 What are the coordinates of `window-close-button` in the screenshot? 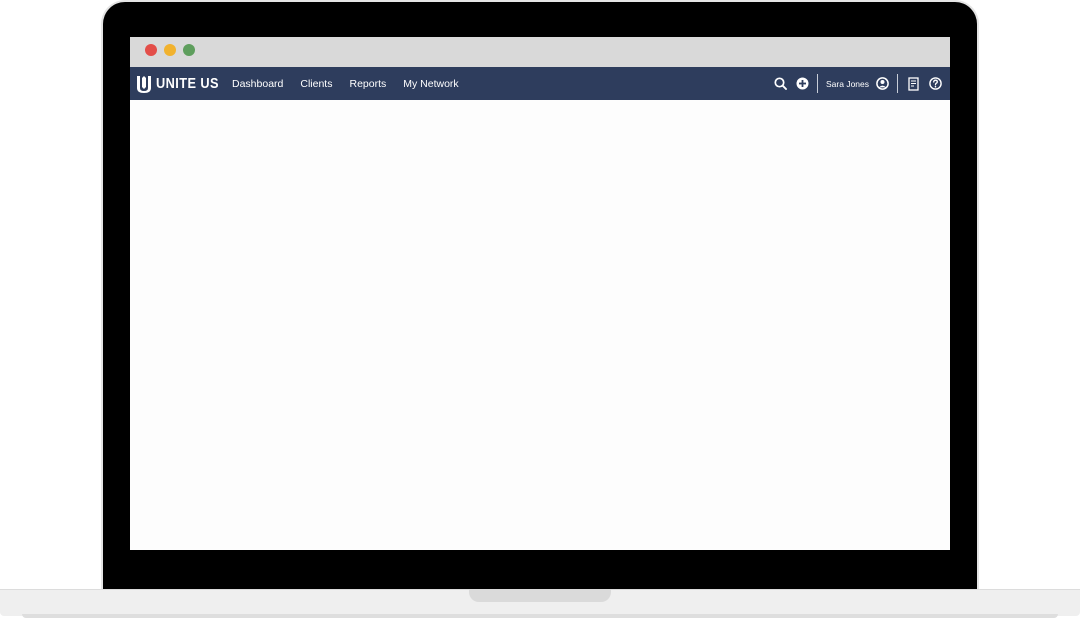 It's located at (151, 50).